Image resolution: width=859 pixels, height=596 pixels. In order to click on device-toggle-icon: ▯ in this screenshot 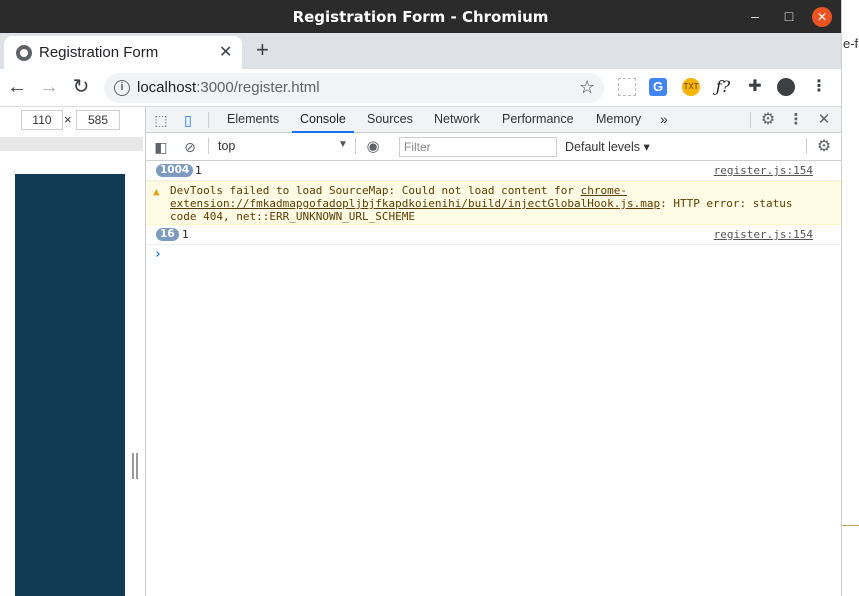, I will do `click(188, 120)`.